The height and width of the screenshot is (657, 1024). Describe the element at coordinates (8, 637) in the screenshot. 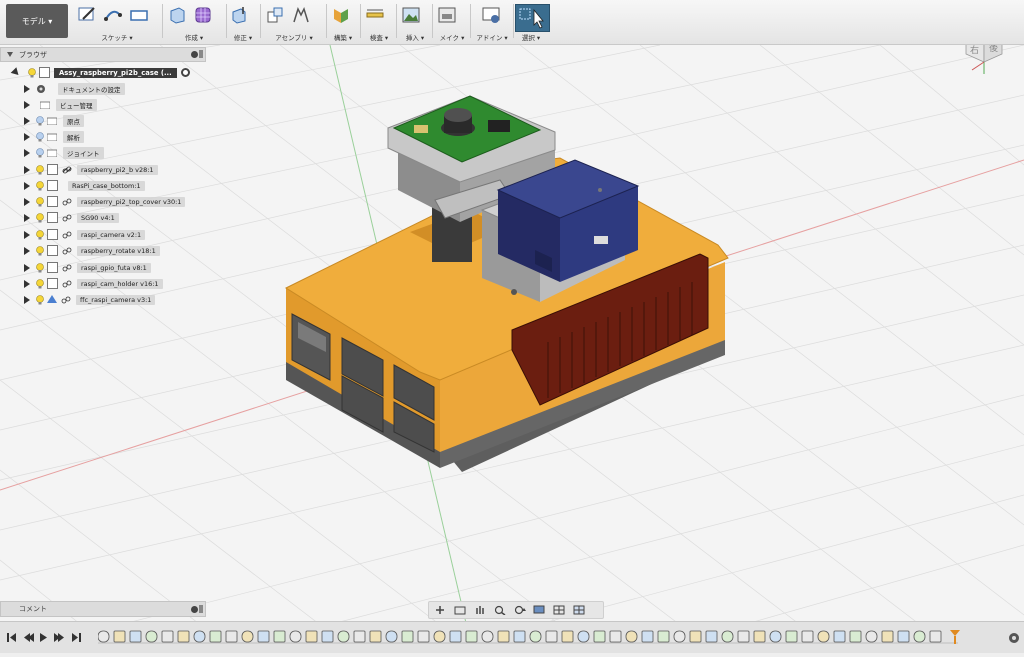

I see `go-to-start-icon` at that location.